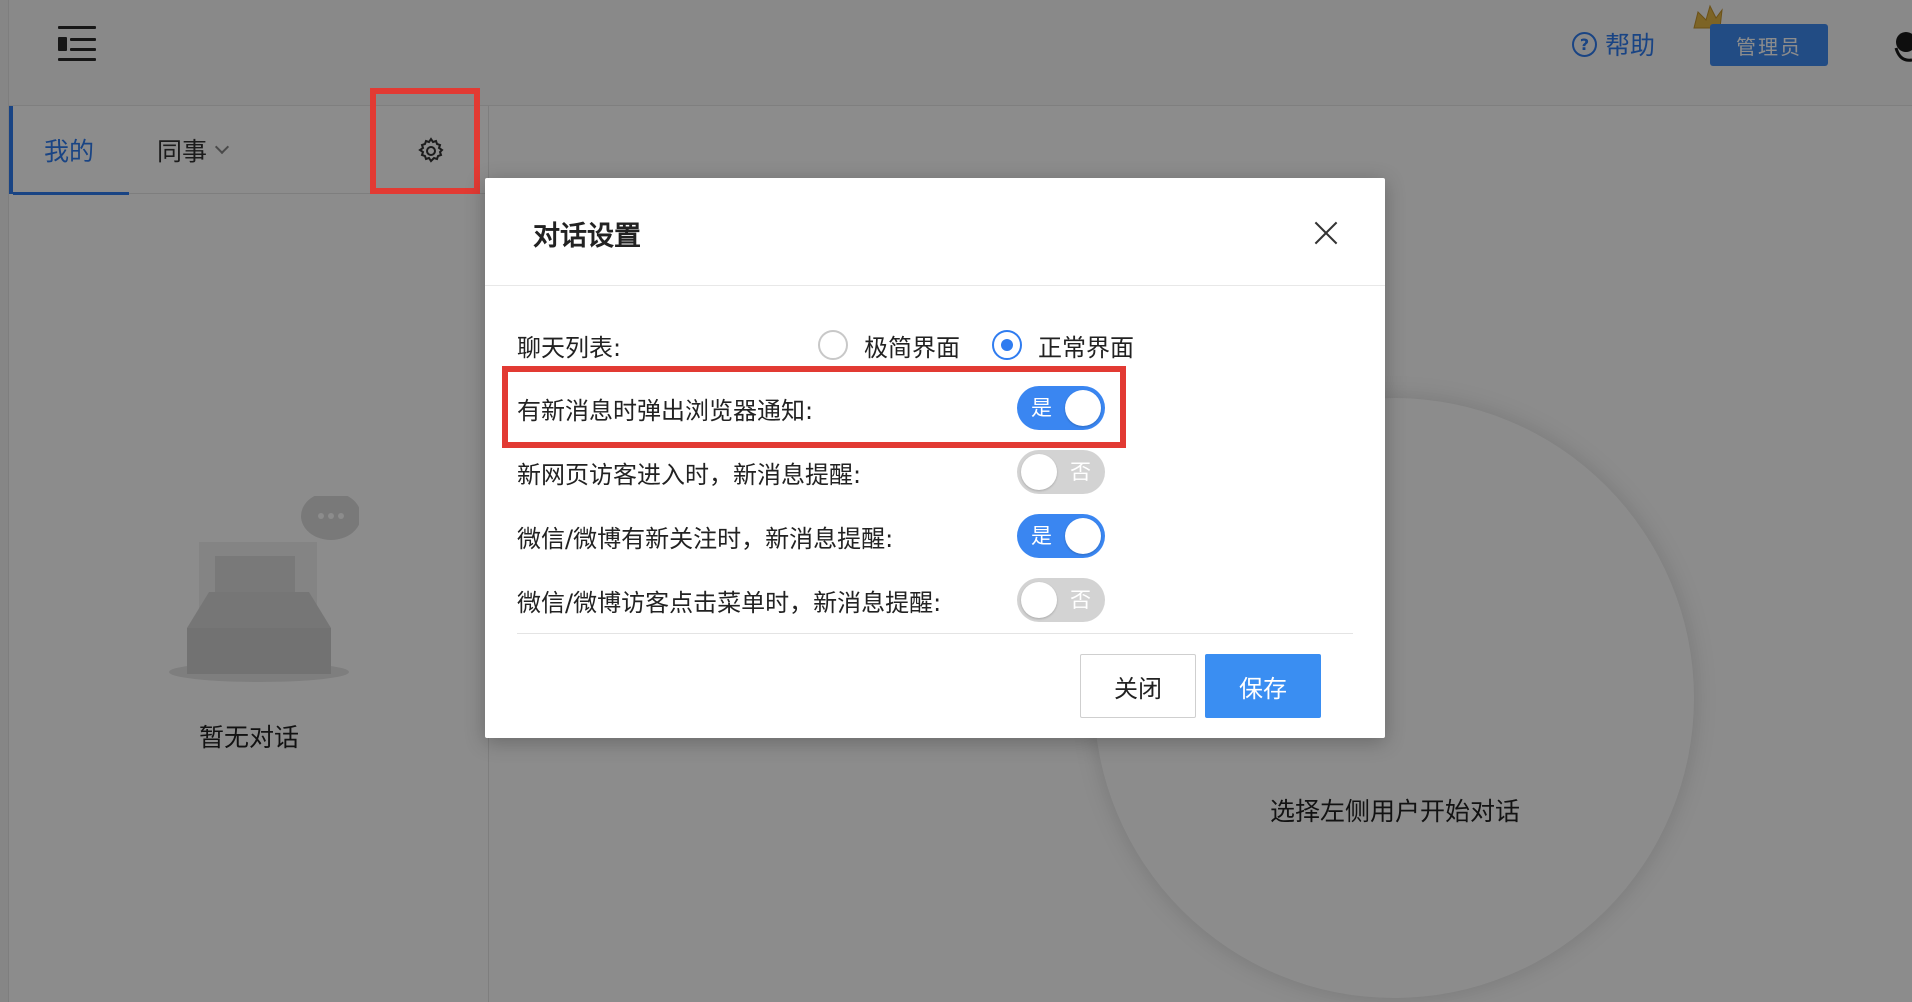 This screenshot has height=1002, width=1912. What do you see at coordinates (814, 407) in the screenshot?
I see `setting-highlight-box` at bounding box center [814, 407].